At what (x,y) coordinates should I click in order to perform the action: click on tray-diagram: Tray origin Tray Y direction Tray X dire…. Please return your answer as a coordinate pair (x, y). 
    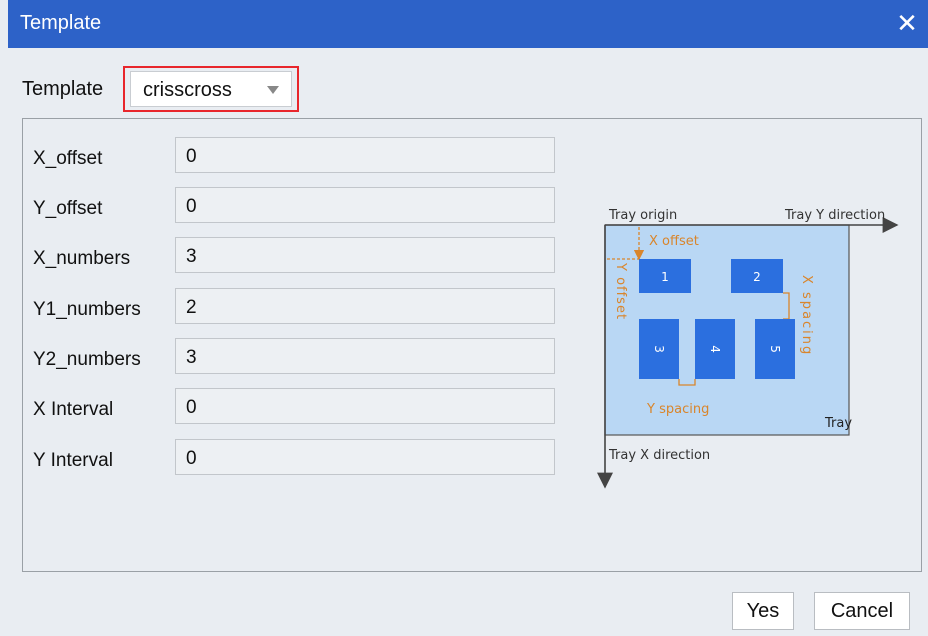
    Looking at the image, I should click on (748, 348).